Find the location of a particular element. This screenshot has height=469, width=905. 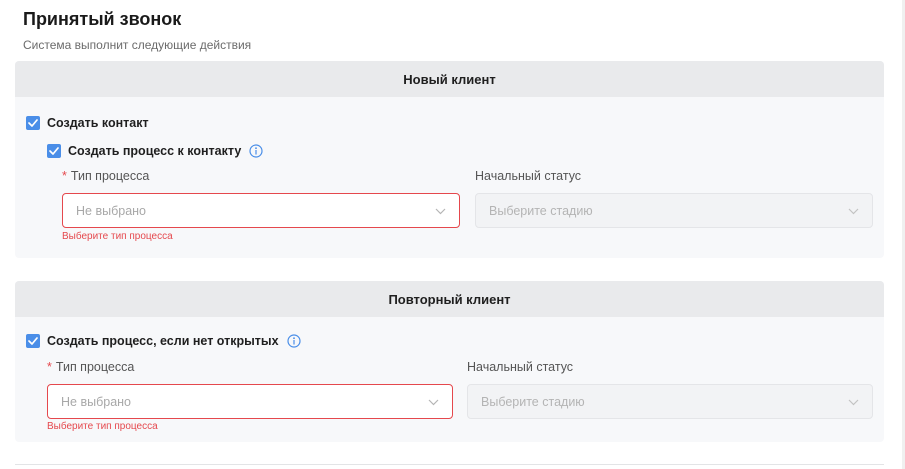

initial-status-label: Начальный статус is located at coordinates (528, 176).